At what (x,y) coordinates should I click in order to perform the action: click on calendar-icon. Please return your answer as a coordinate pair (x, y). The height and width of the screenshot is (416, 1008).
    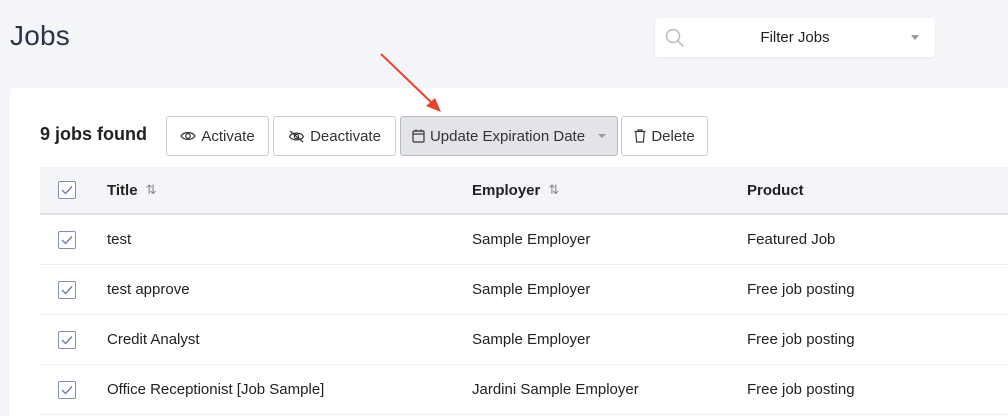
    Looking at the image, I should click on (418, 136).